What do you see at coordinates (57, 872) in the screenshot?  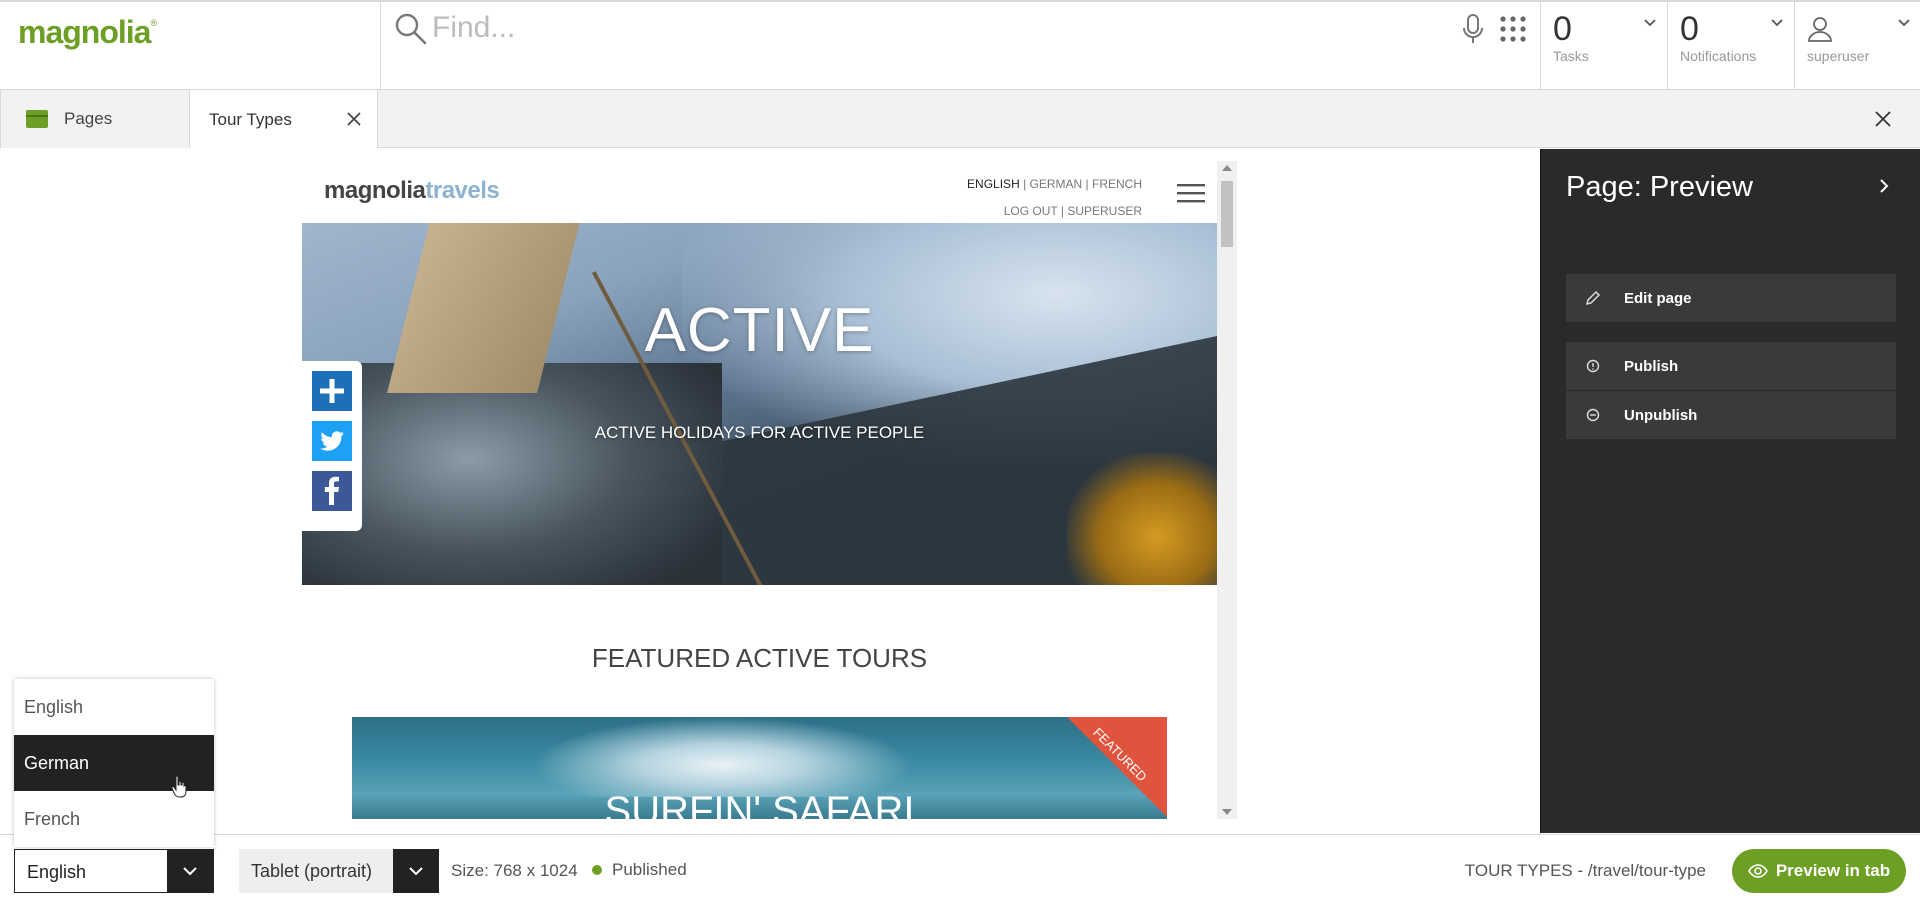 I see `language-select-value: English` at bounding box center [57, 872].